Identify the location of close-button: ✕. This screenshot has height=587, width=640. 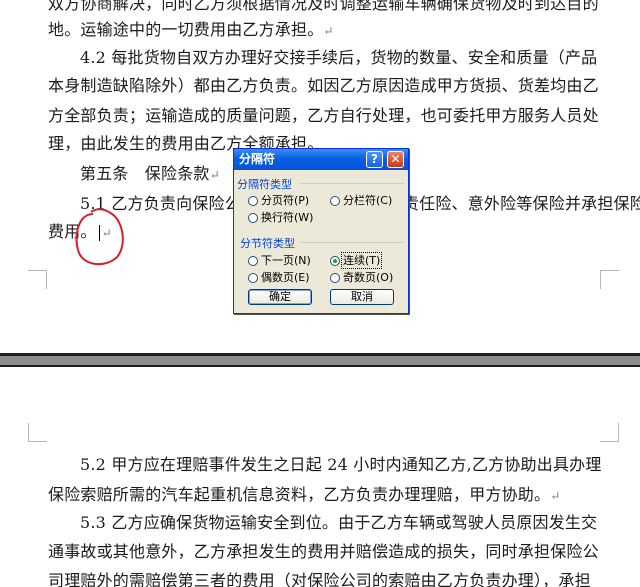
(395, 159).